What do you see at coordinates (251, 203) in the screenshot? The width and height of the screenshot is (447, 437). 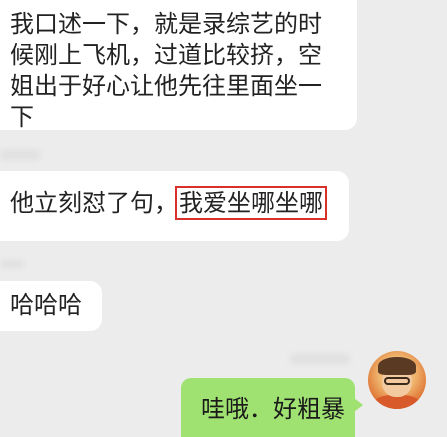 I see `highlighted-quote: 我爱坐哪坐哪` at bounding box center [251, 203].